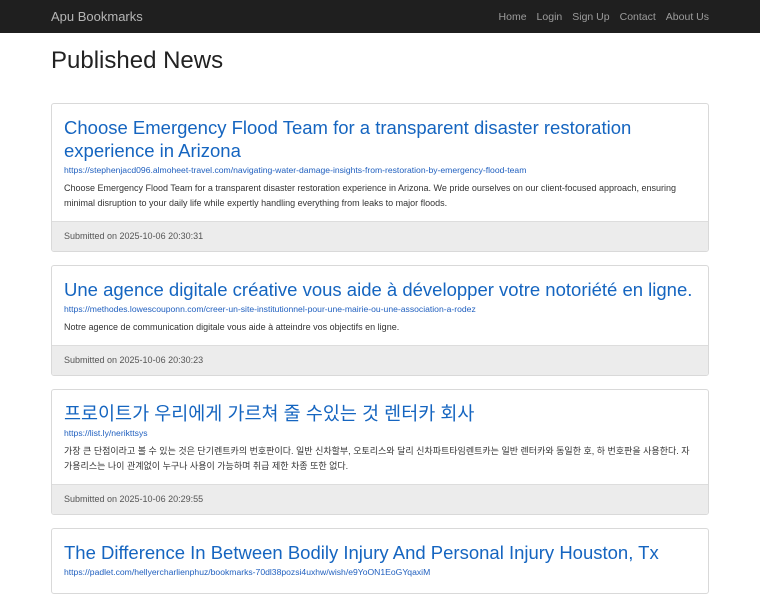 This screenshot has height=600, width=760. Describe the element at coordinates (380, 433) in the screenshot. I see `news-url-link: https://list.ly/neriktts​ys` at that location.